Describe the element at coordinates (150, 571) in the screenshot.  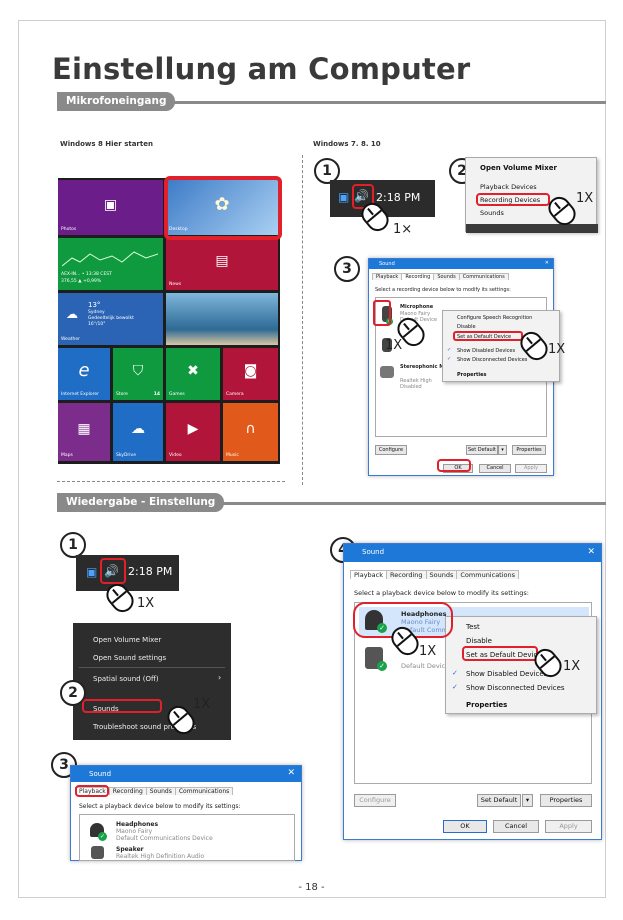
I see `clock: 2:18 PM` at that location.